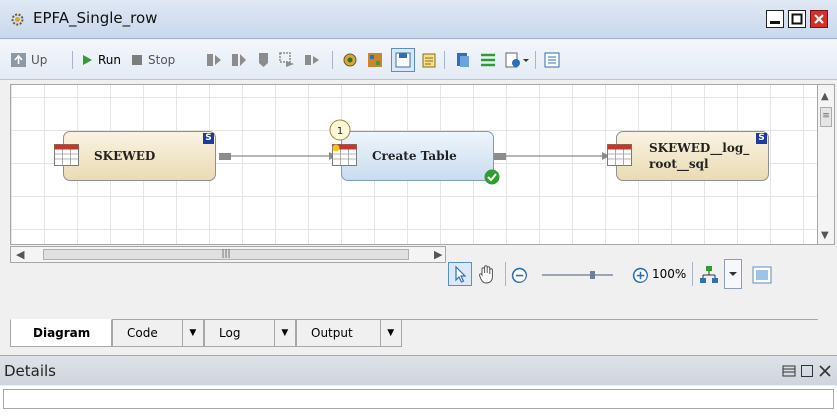  I want to click on maximize-icon, so click(797, 19).